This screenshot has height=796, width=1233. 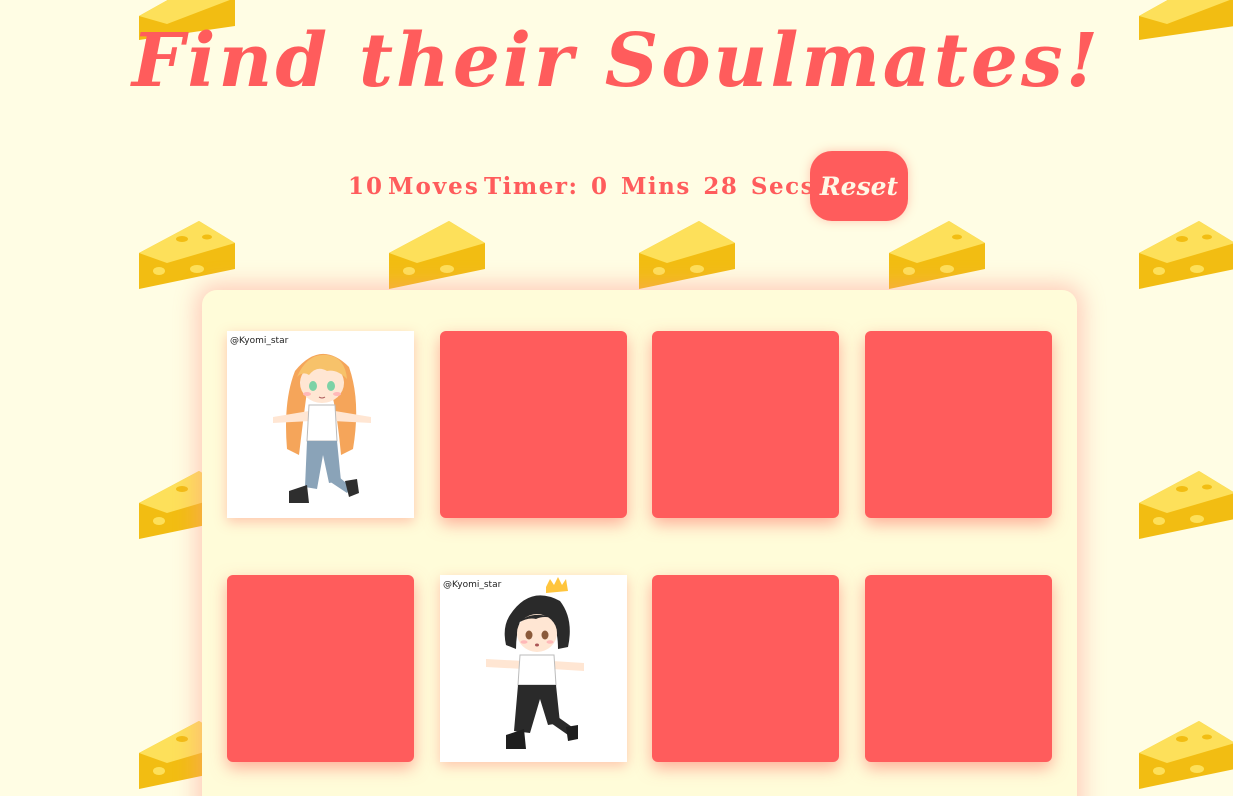 What do you see at coordinates (745, 668) in the screenshot?
I see `card-7-closed` at bounding box center [745, 668].